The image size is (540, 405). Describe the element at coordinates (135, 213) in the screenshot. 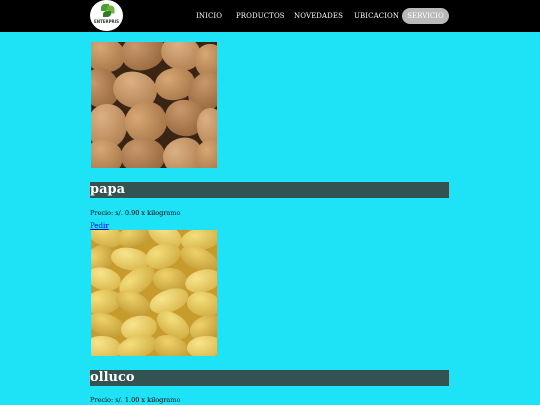

I see `product-price-papa: Precio: s/. 0.90 x kilogramo` at that location.